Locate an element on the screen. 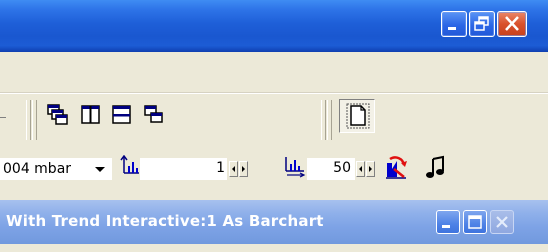  spin2-left-button is located at coordinates (360, 169).